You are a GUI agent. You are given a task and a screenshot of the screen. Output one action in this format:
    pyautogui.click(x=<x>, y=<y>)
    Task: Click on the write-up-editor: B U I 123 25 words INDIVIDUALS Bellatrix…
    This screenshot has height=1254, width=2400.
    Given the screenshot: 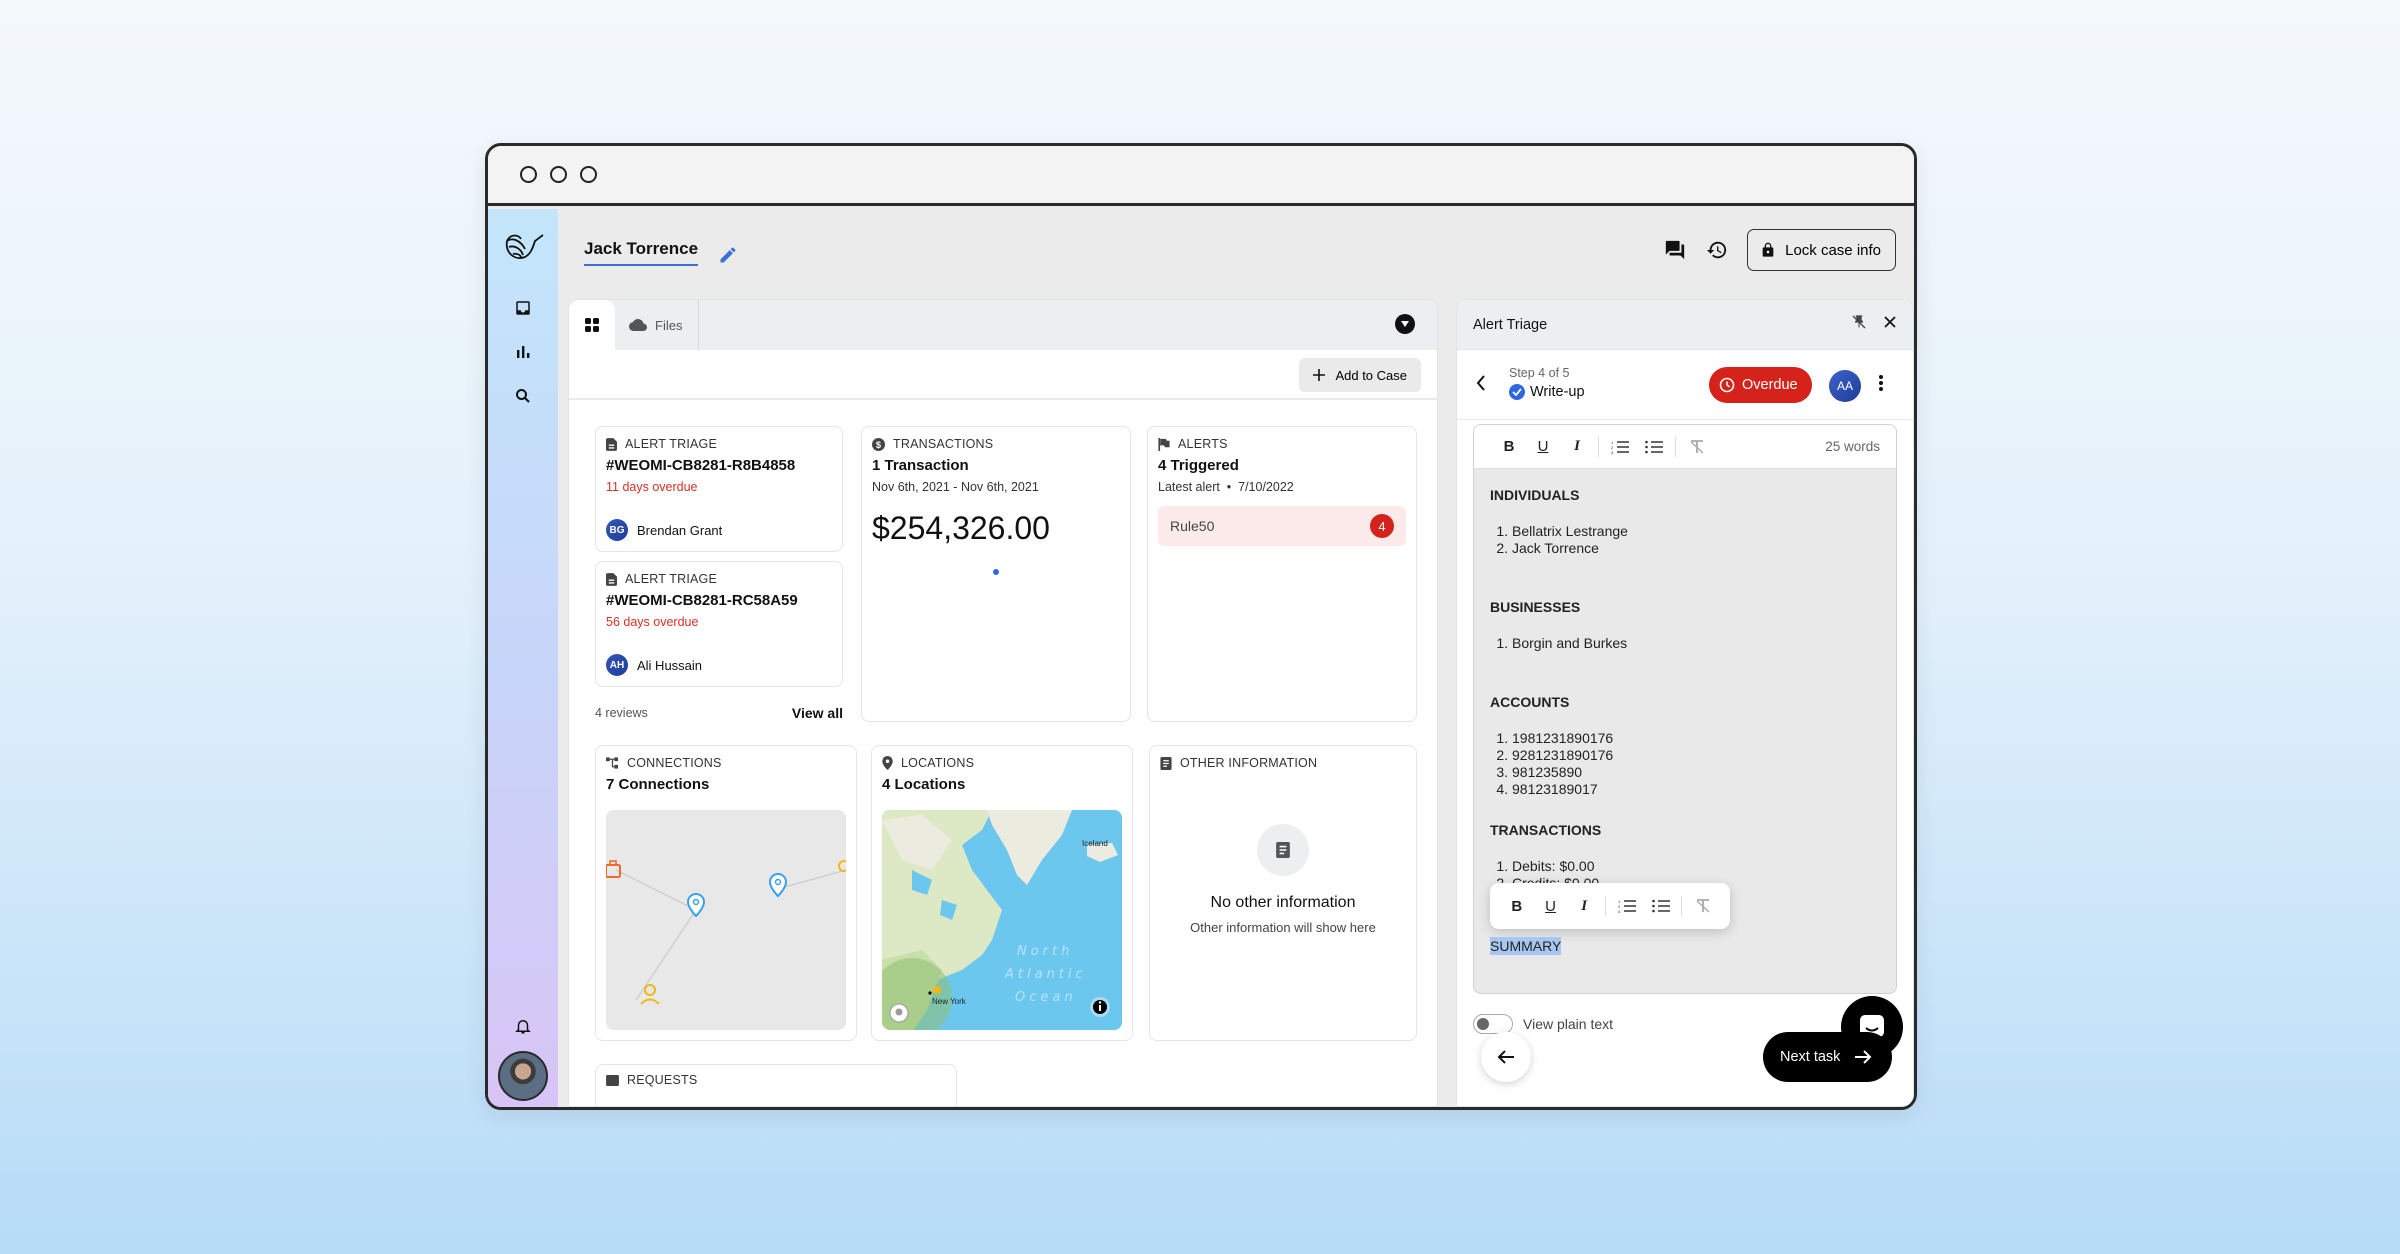 What is the action you would take?
    pyautogui.click(x=1685, y=709)
    